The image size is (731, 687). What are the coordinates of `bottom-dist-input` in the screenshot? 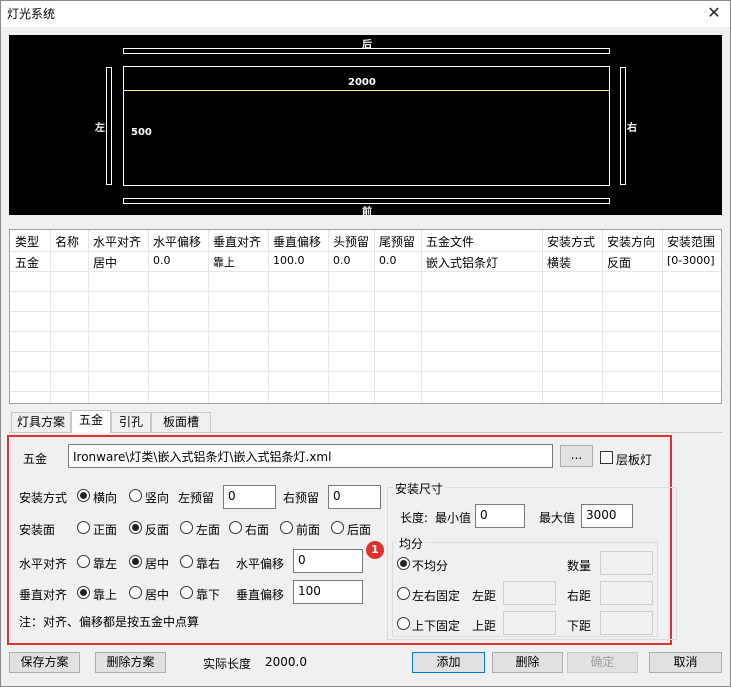 It's located at (626, 623).